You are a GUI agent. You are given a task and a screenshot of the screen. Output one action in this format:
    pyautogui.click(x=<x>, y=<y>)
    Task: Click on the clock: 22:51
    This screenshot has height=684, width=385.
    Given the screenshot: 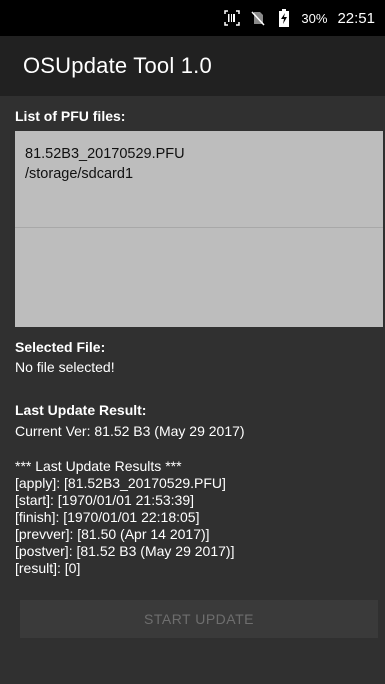 What is the action you would take?
    pyautogui.click(x=356, y=18)
    